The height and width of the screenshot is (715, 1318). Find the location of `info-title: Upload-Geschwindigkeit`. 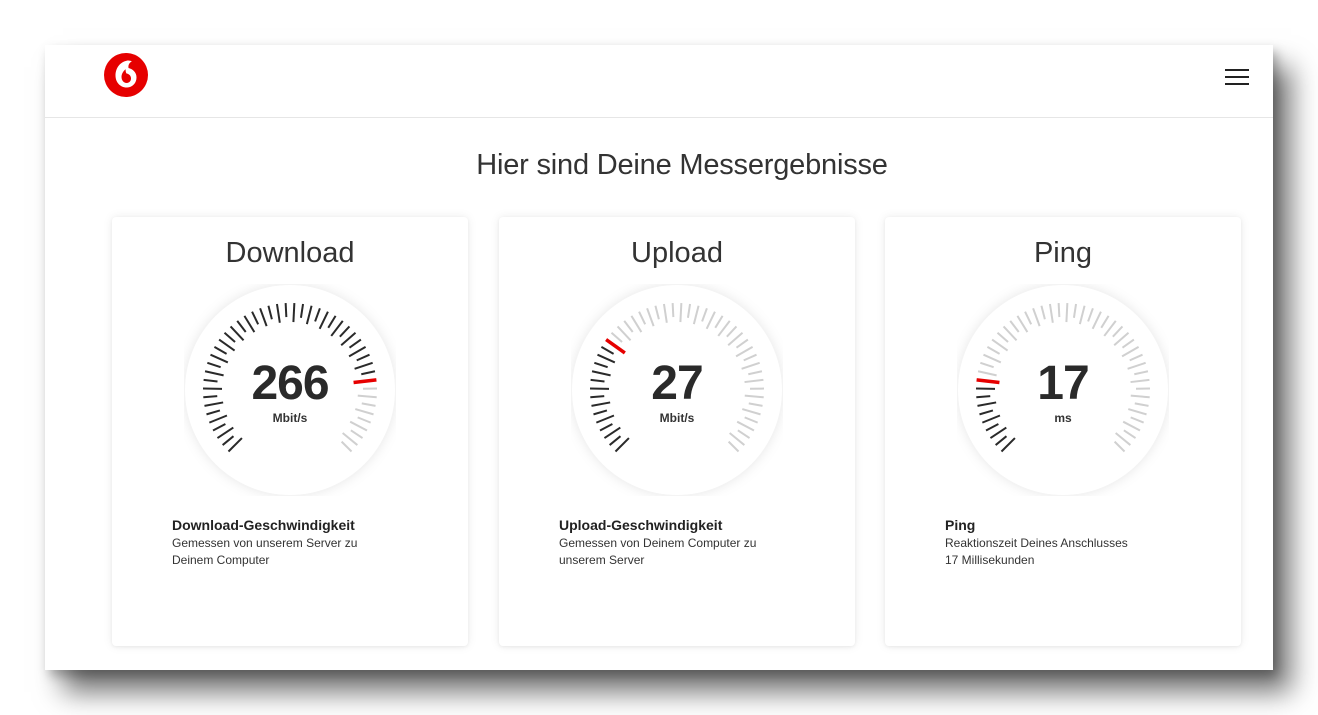

info-title: Upload-Geschwindigkeit is located at coordinates (641, 525).